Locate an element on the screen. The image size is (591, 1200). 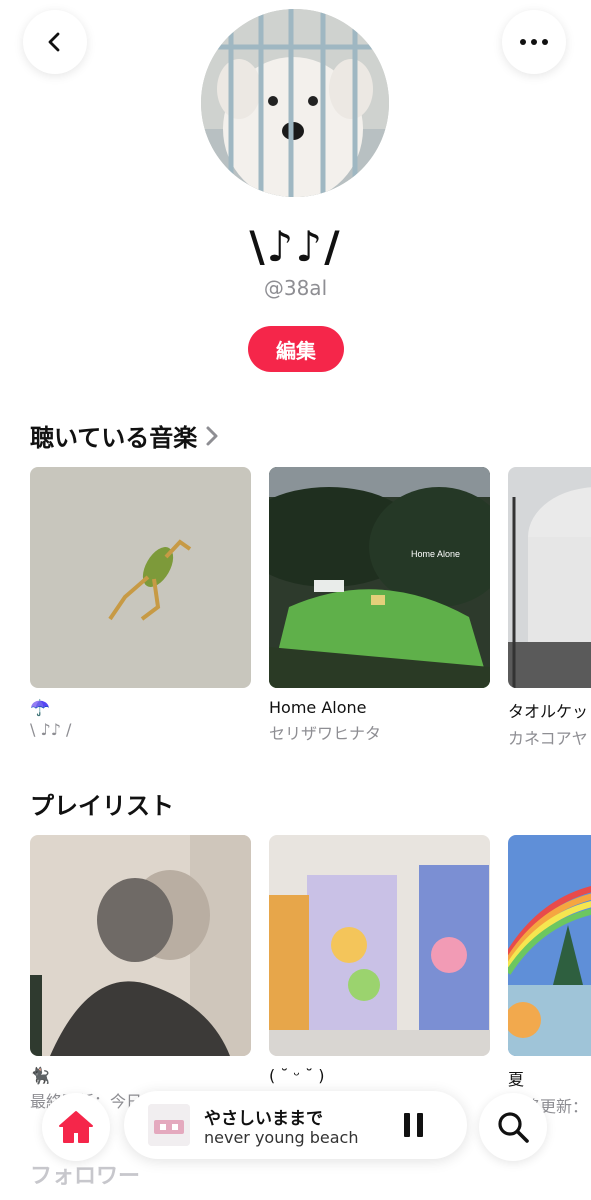
album-tile: Home Alone Home Alone セリザワヒナタ is located at coordinates (379, 605).